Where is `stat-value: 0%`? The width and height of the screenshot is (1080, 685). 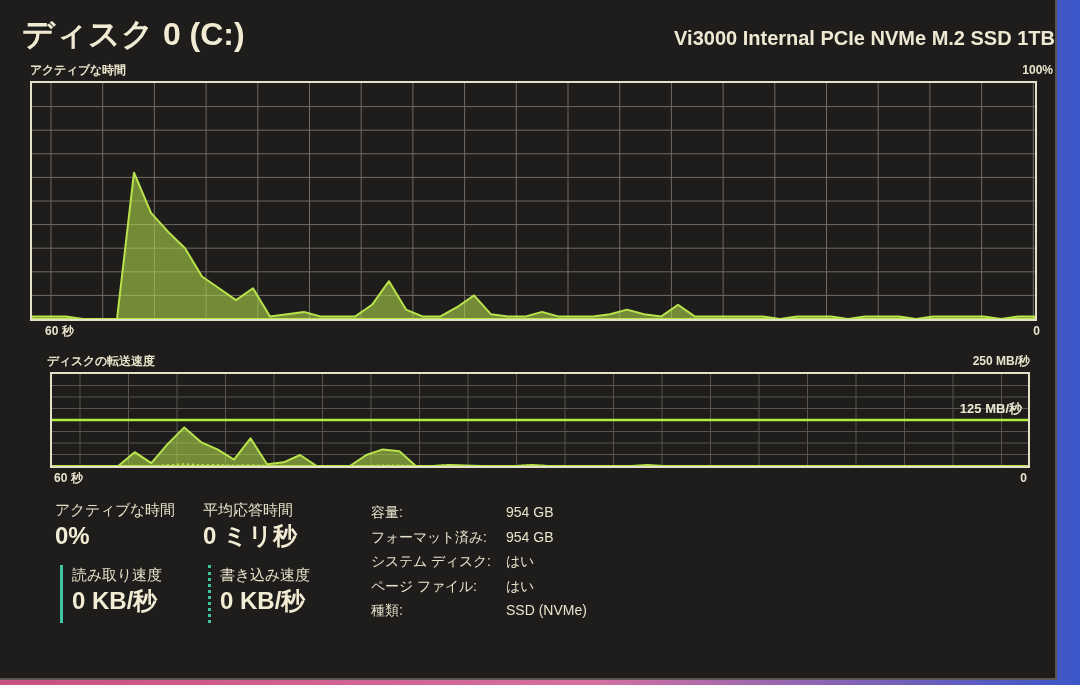 stat-value: 0% is located at coordinates (73, 536).